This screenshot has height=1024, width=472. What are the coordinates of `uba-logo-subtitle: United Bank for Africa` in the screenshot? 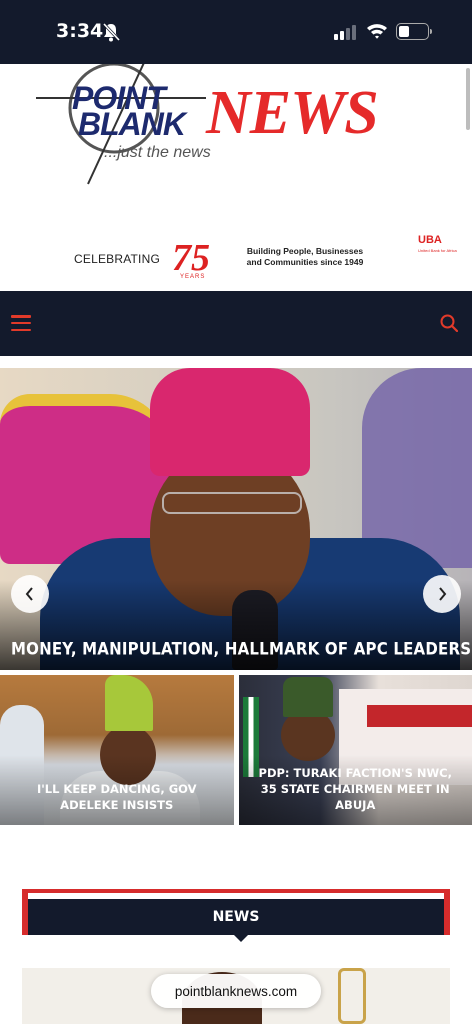 It's located at (437, 250).